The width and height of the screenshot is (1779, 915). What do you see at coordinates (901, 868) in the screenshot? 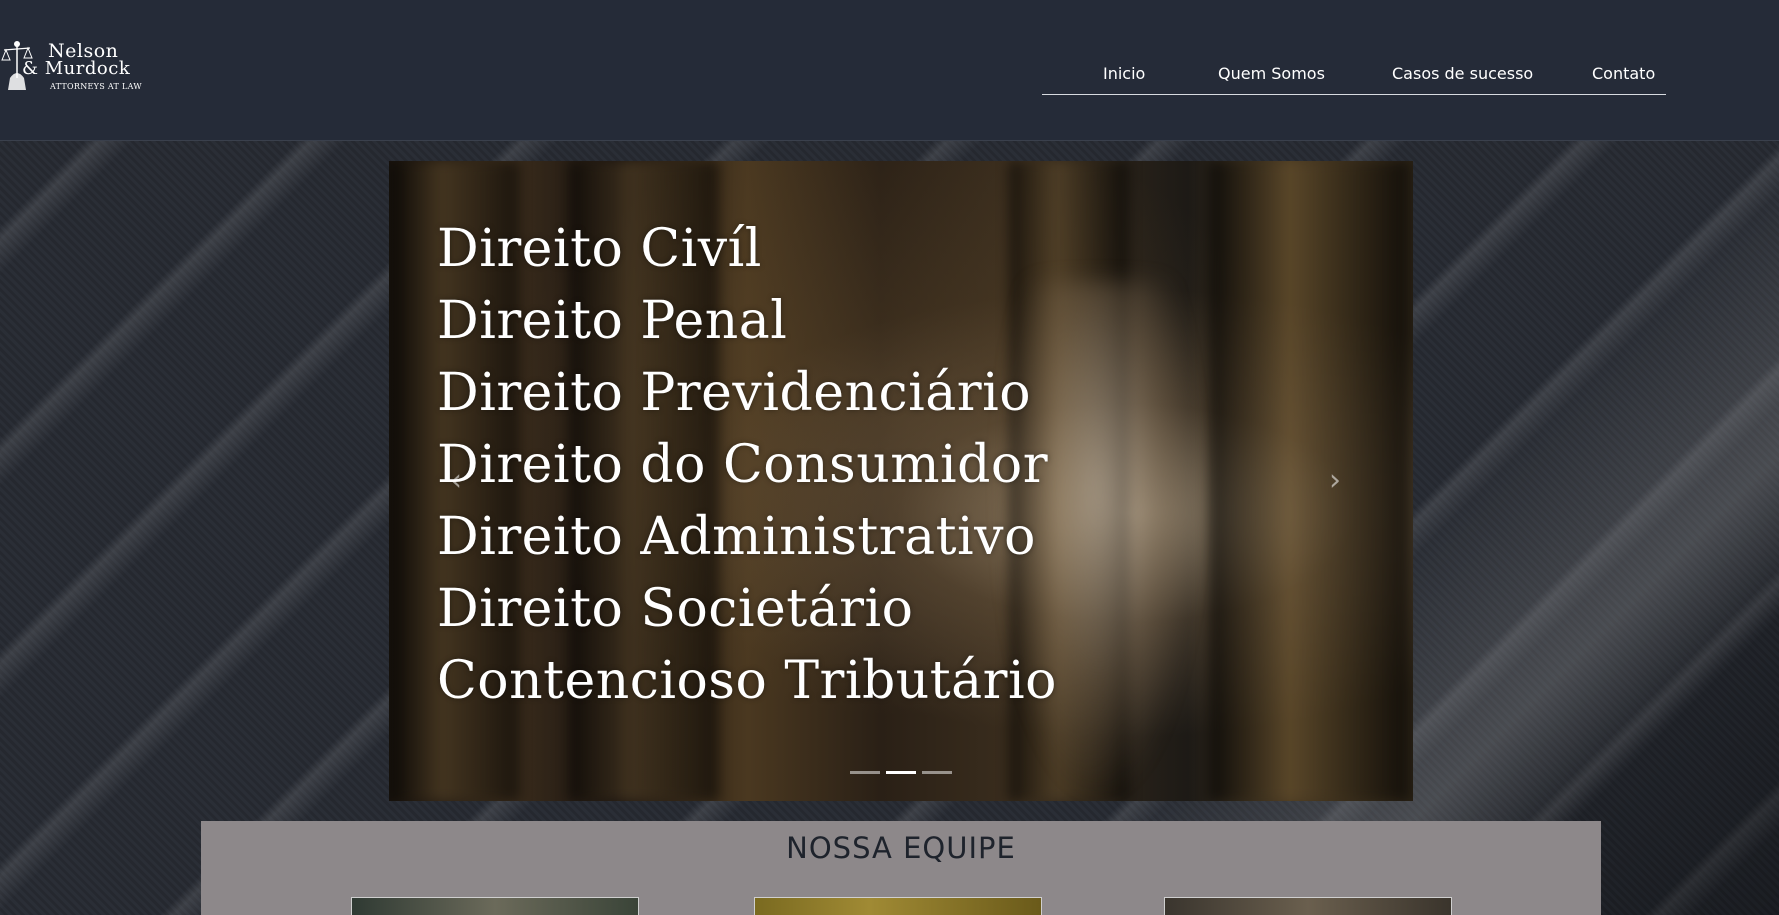
I see `team-section: NOSSA EQUIPE` at bounding box center [901, 868].